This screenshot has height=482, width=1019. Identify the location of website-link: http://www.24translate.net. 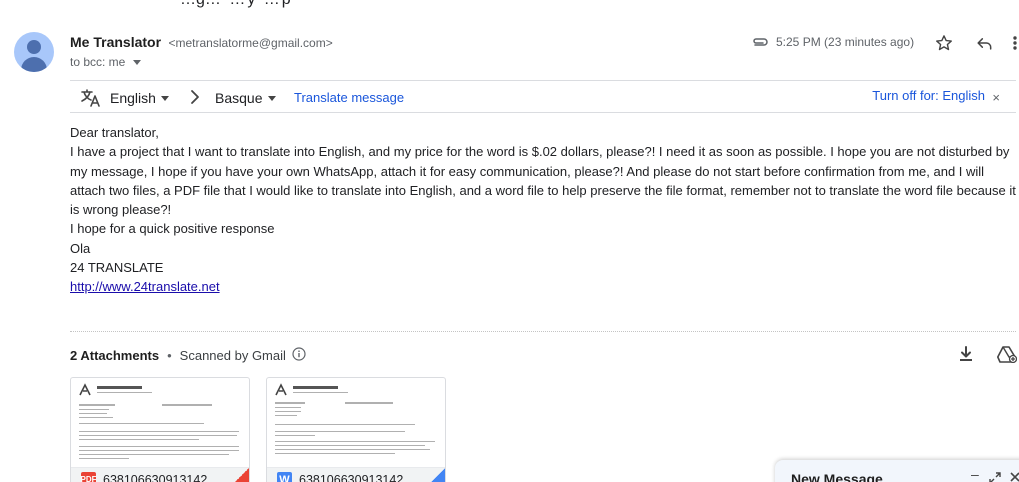
(145, 286).